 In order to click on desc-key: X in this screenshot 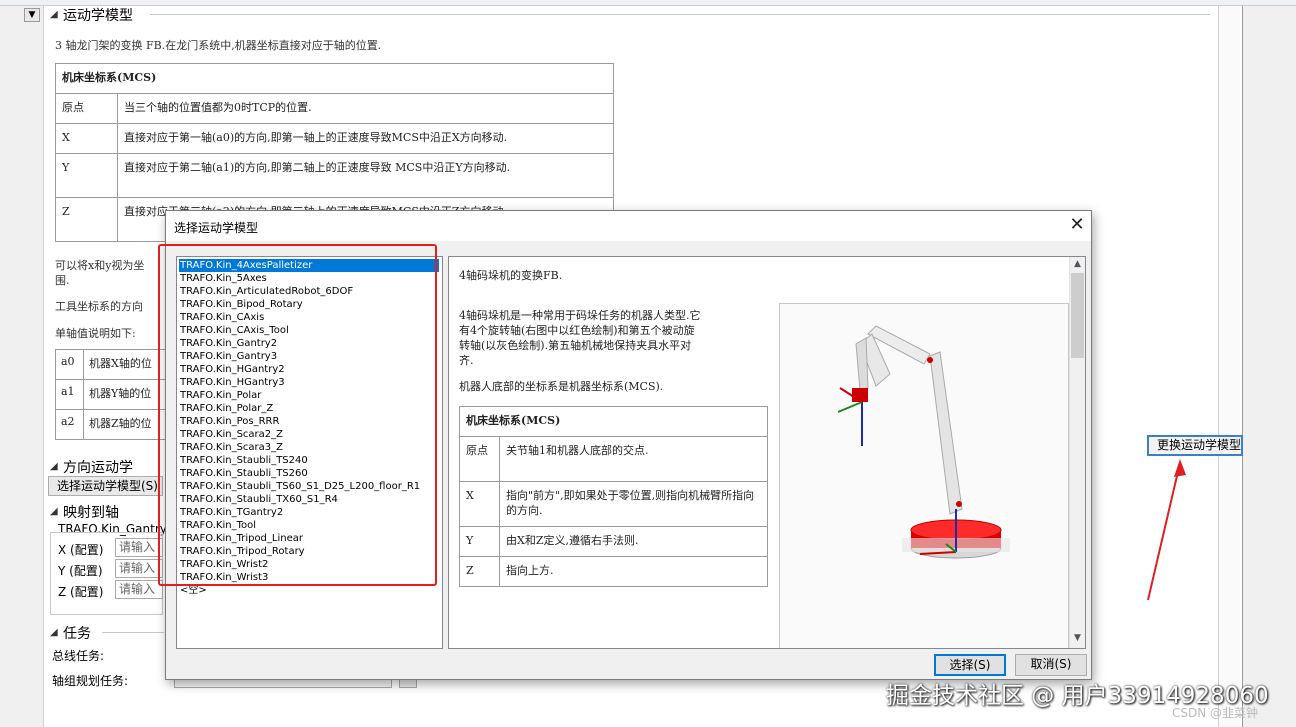, I will do `click(479, 504)`.